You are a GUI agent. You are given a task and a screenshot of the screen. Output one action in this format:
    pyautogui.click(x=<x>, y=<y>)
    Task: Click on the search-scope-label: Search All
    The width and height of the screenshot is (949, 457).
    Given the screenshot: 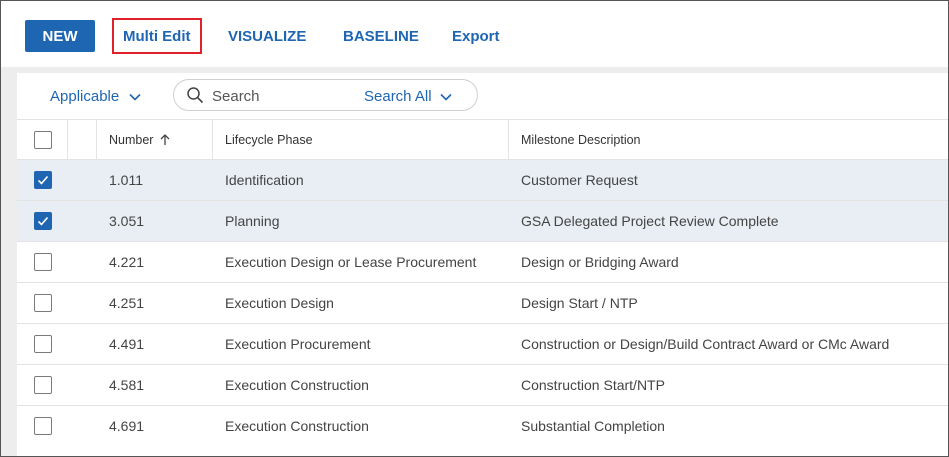 What is the action you would take?
    pyautogui.click(x=398, y=96)
    